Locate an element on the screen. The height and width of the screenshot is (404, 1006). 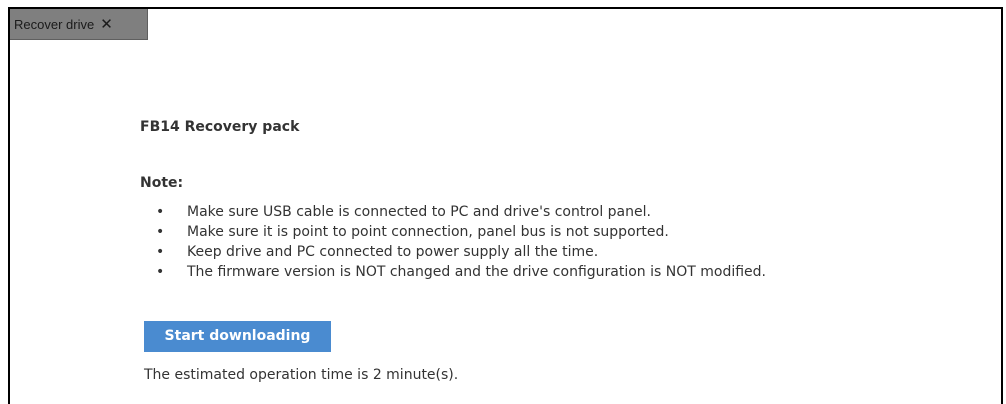
tab-label: Recover drive is located at coordinates (54, 24).